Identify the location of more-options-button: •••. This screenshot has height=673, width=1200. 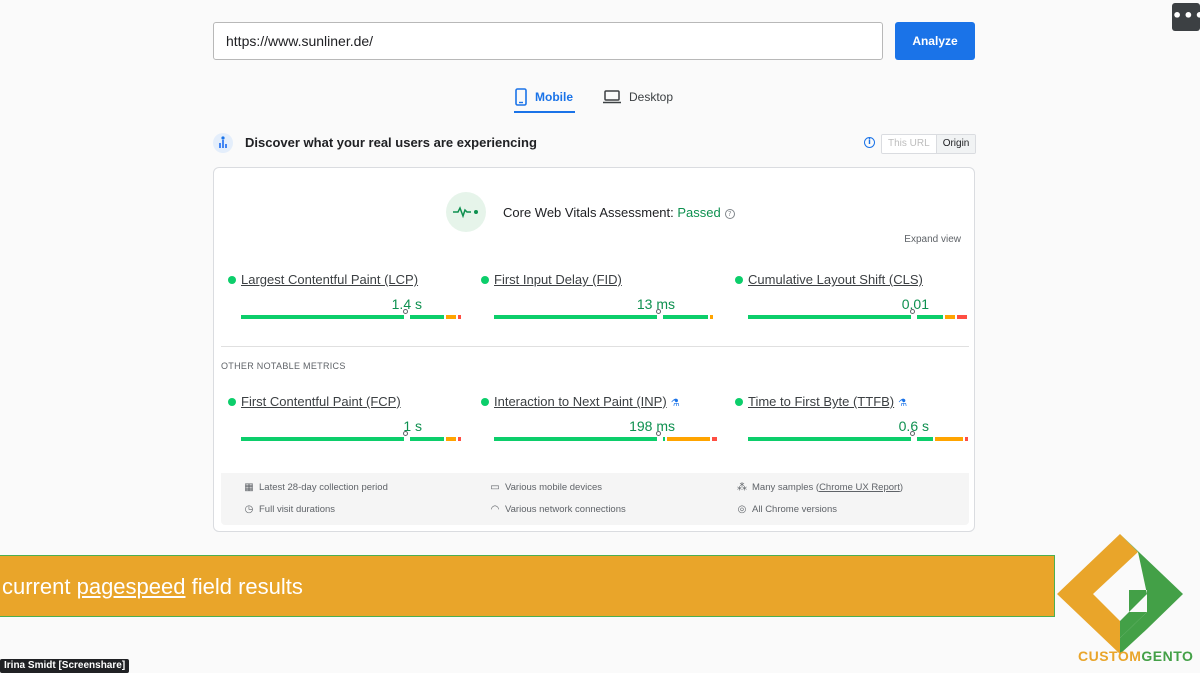
(1186, 17).